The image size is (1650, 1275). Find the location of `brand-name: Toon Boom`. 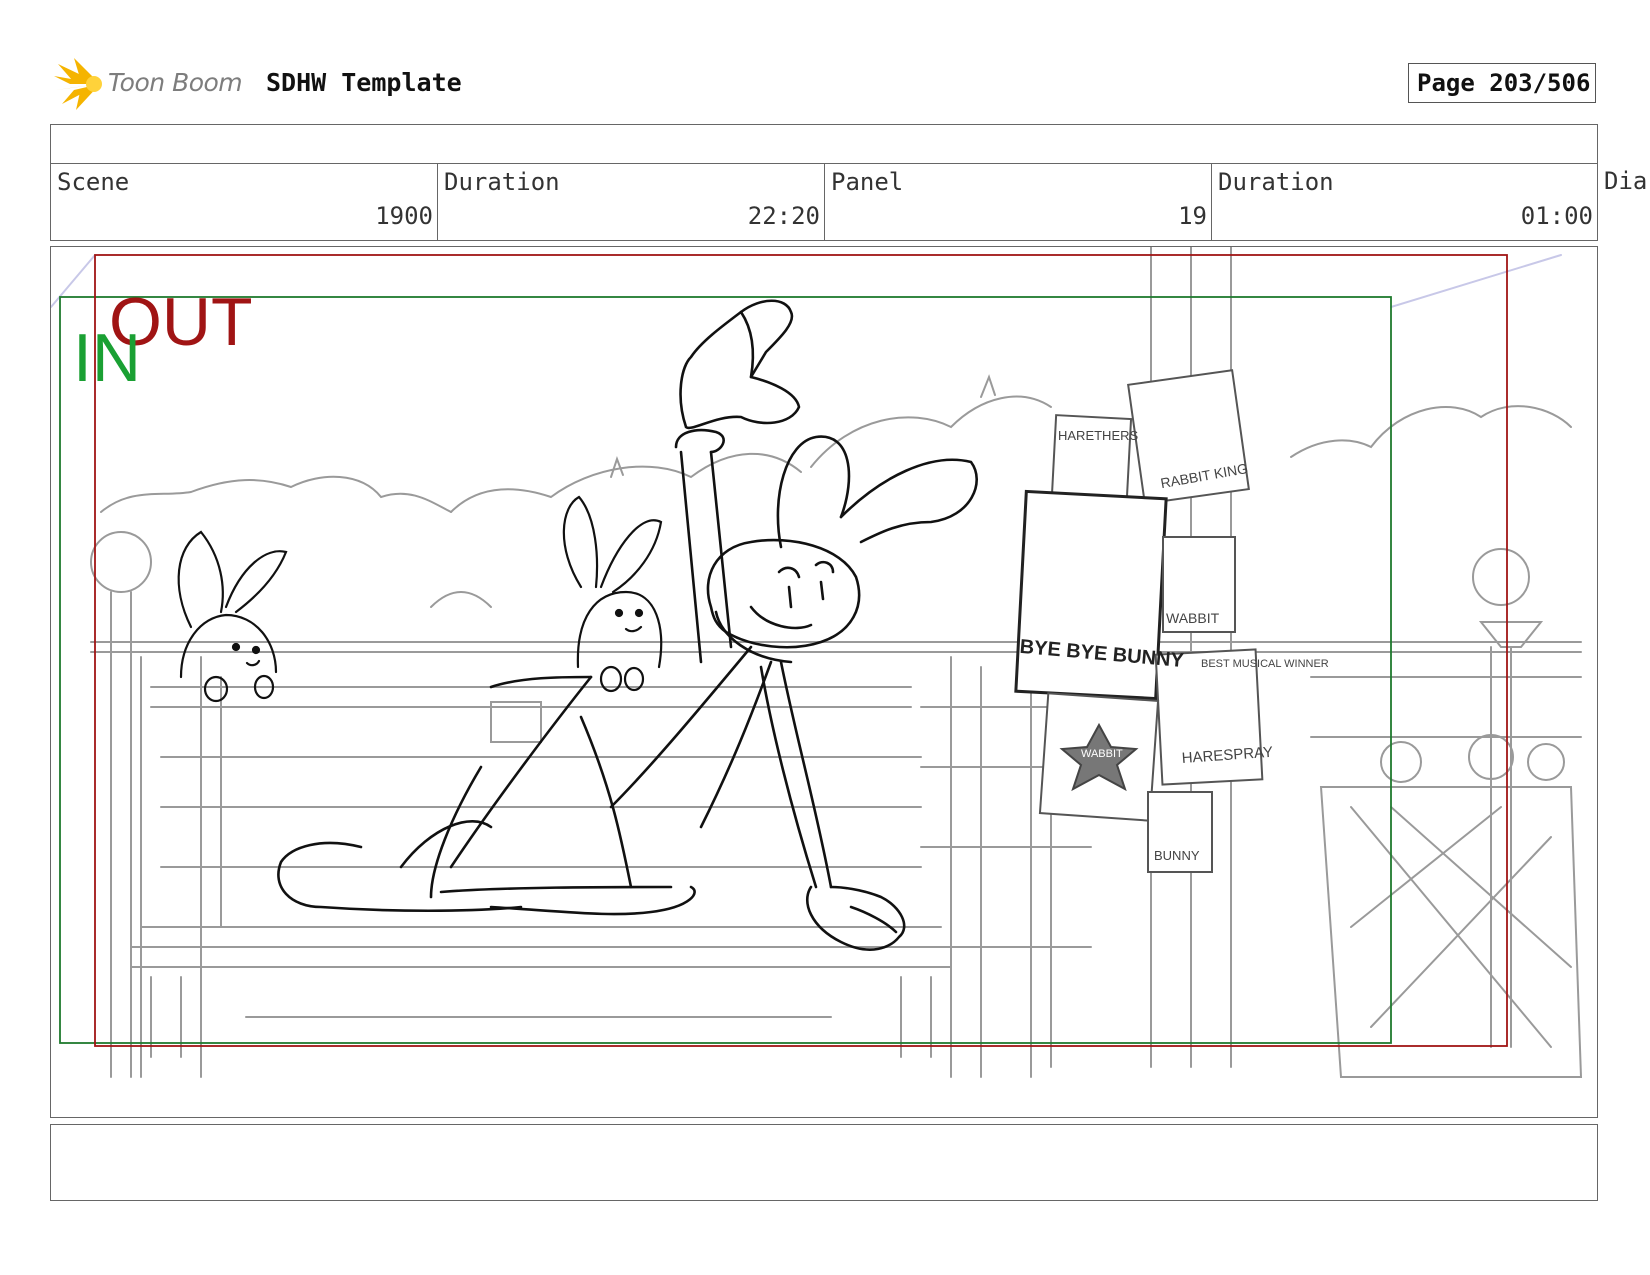

brand-name: Toon Boom is located at coordinates (175, 82).